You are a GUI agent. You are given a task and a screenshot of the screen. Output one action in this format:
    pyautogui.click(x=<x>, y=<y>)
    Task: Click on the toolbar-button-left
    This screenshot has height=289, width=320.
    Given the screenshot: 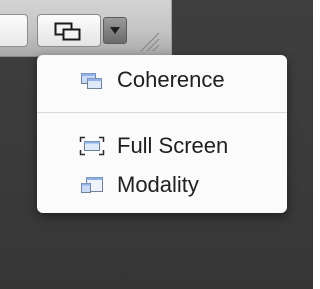 What is the action you would take?
    pyautogui.click(x=14, y=30)
    